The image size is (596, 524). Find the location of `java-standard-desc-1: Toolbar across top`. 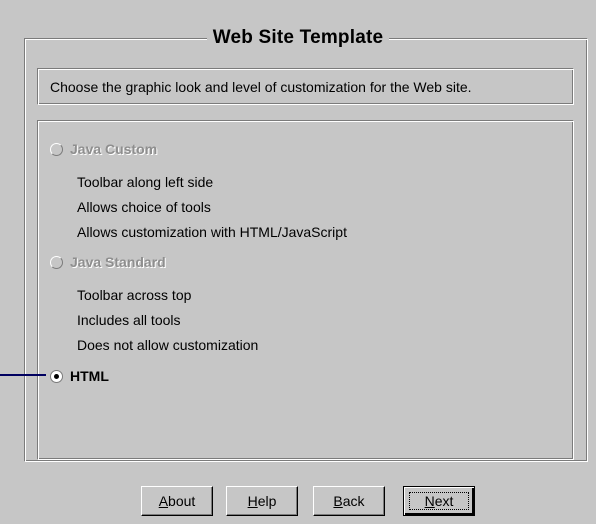

java-standard-desc-1: Toolbar across top is located at coordinates (134, 295).